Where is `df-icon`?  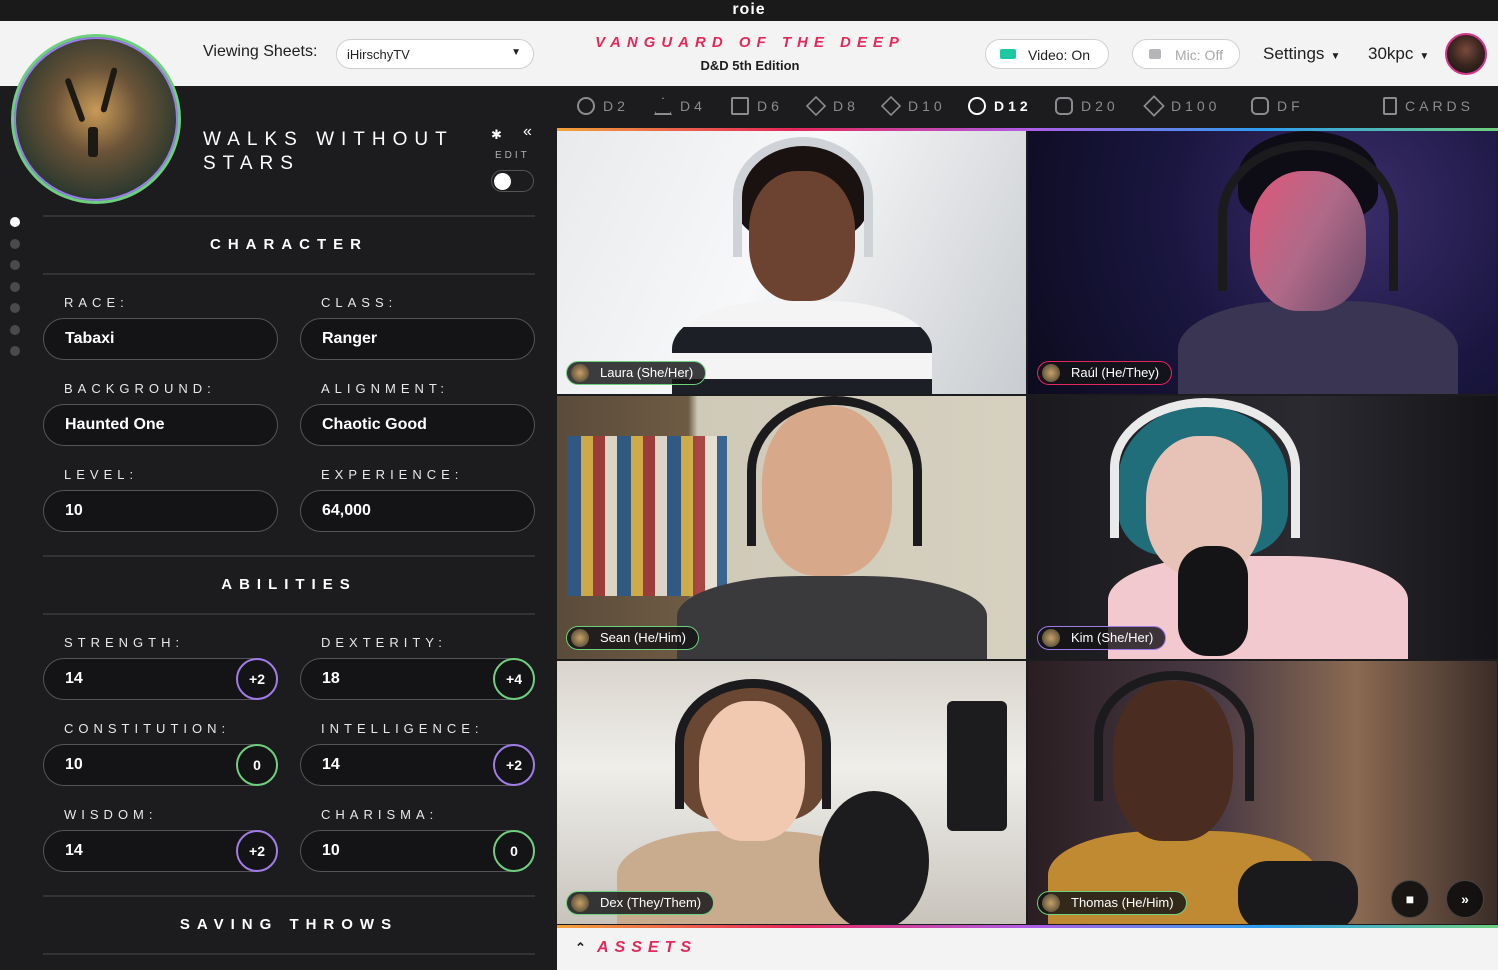 df-icon is located at coordinates (1260, 106).